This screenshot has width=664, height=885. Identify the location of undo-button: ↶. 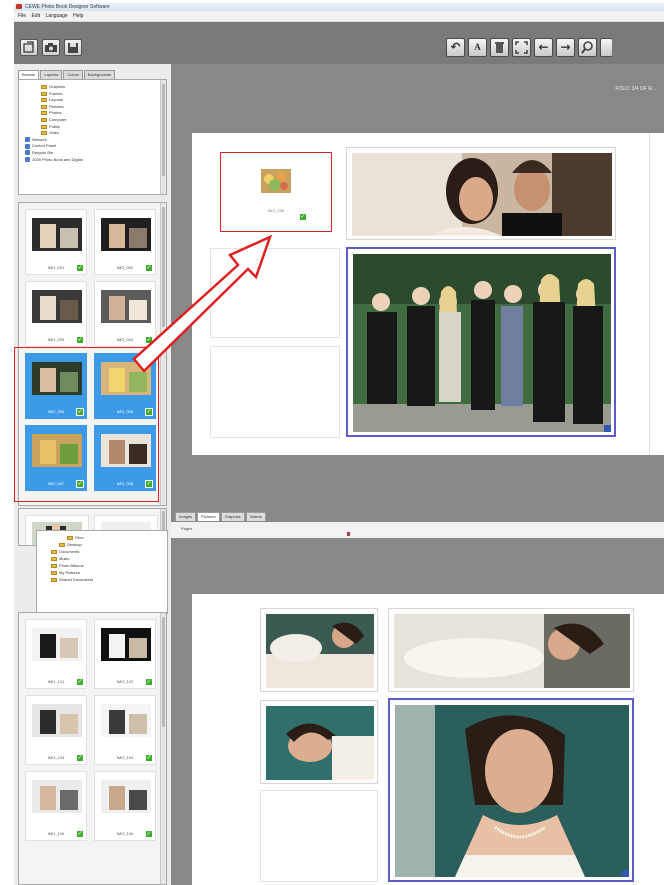
(455, 47).